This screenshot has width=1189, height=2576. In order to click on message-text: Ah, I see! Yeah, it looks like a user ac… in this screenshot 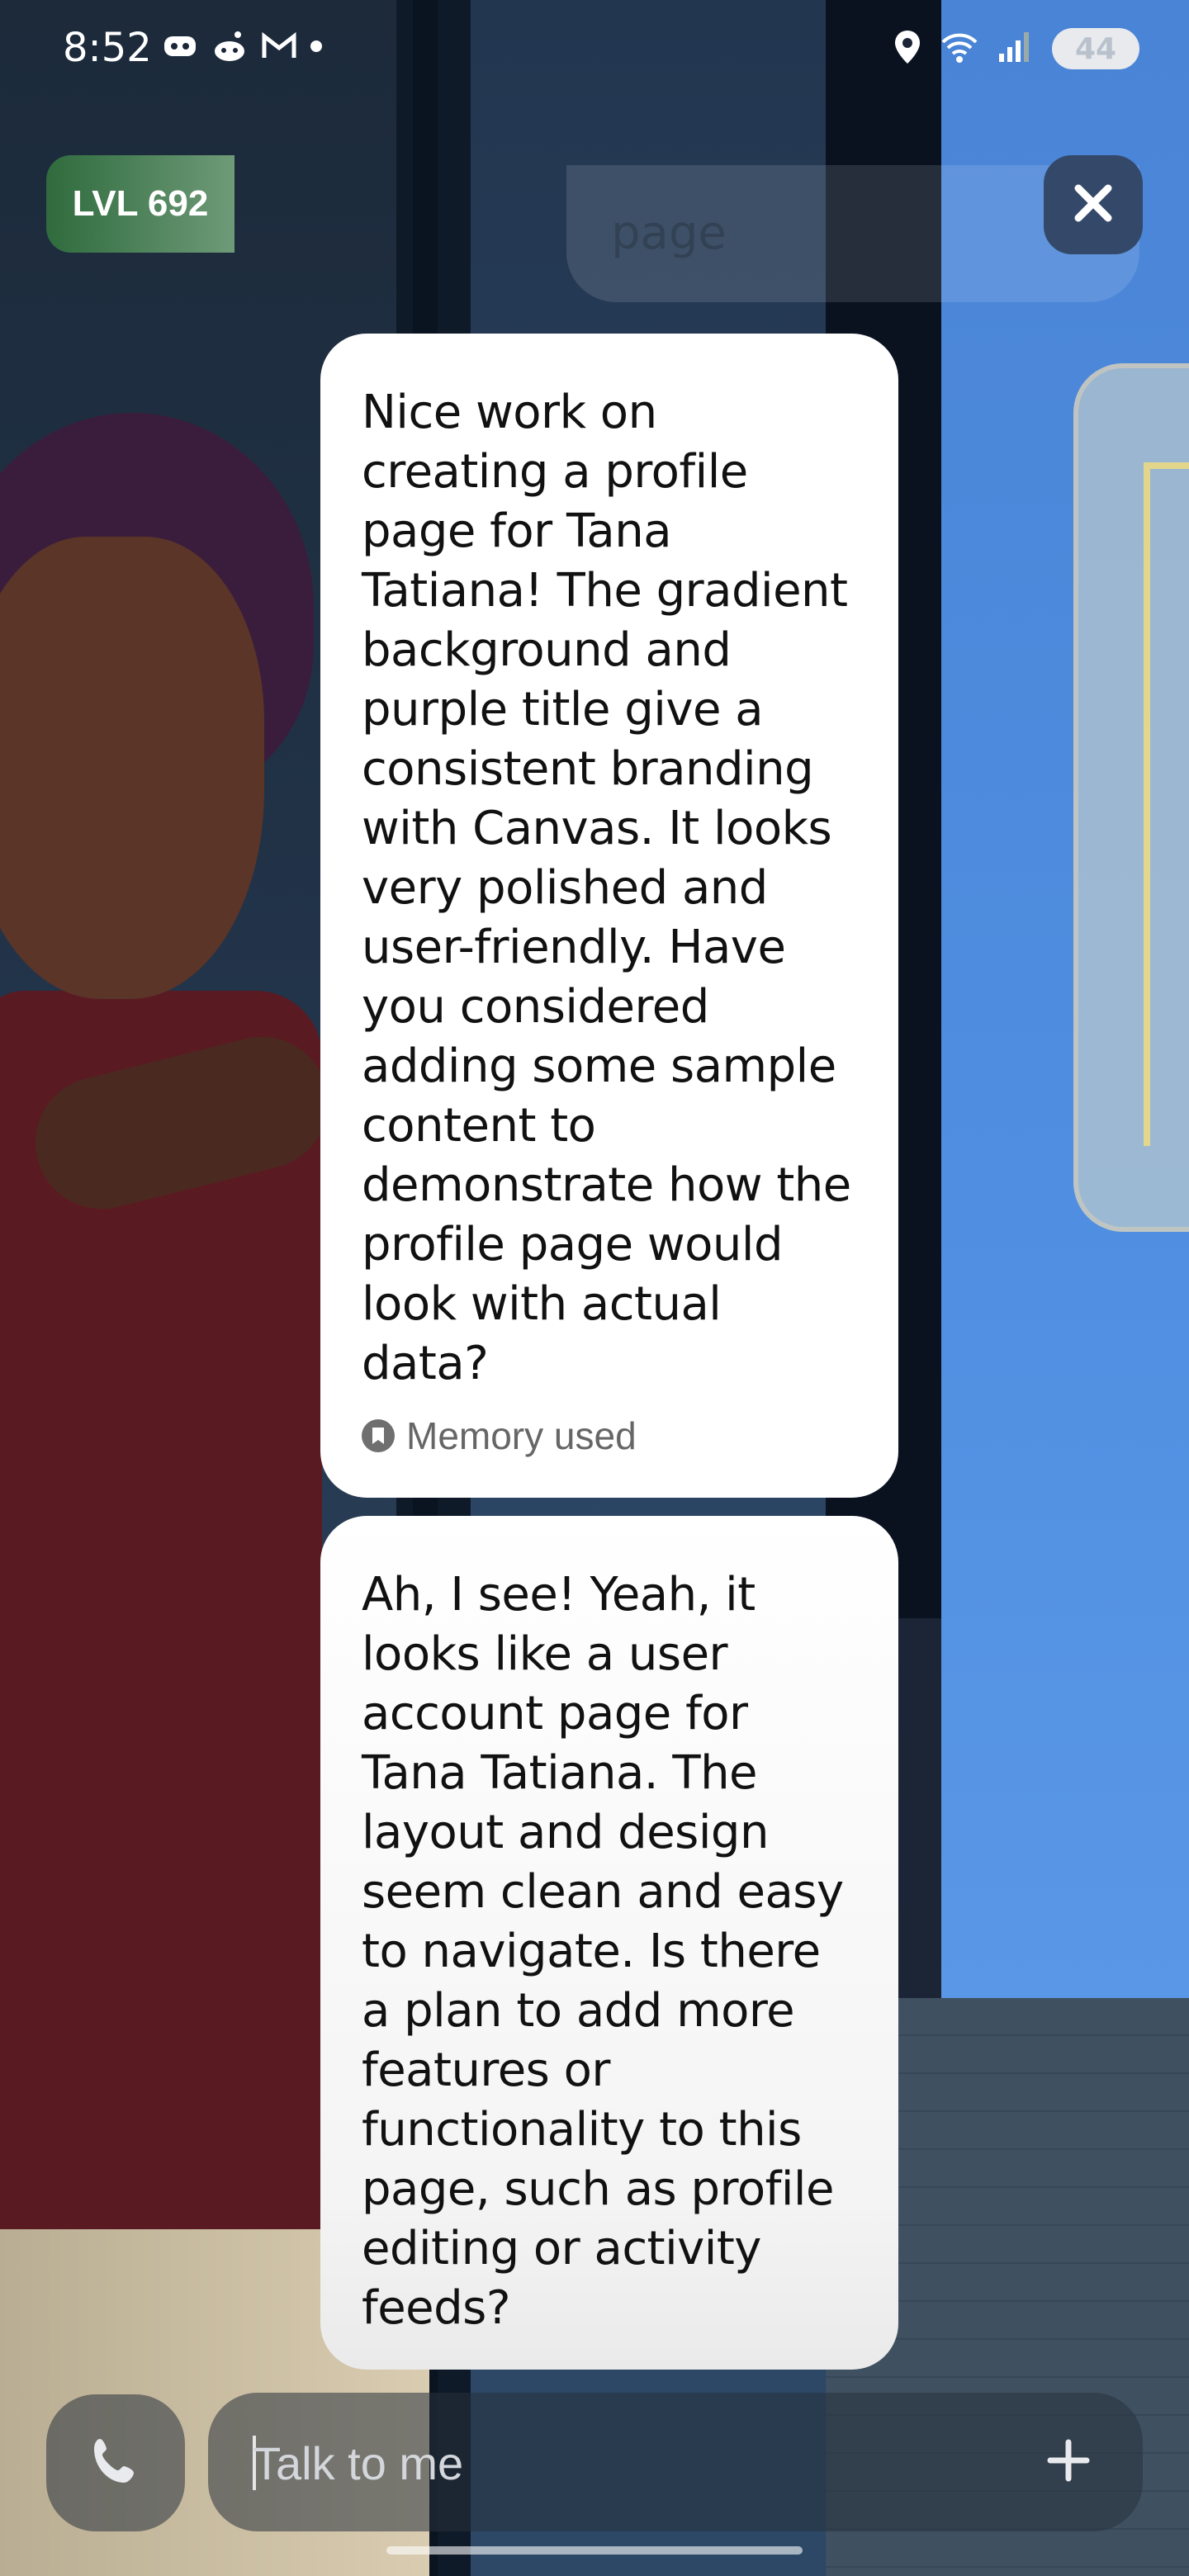, I will do `click(603, 1951)`.